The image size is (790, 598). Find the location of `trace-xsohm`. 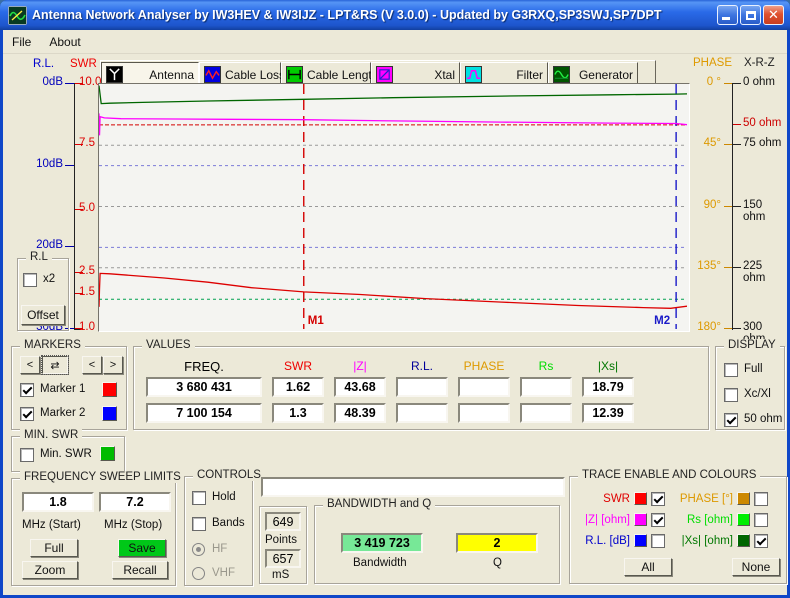

trace-xsohm is located at coordinates (393, 95).